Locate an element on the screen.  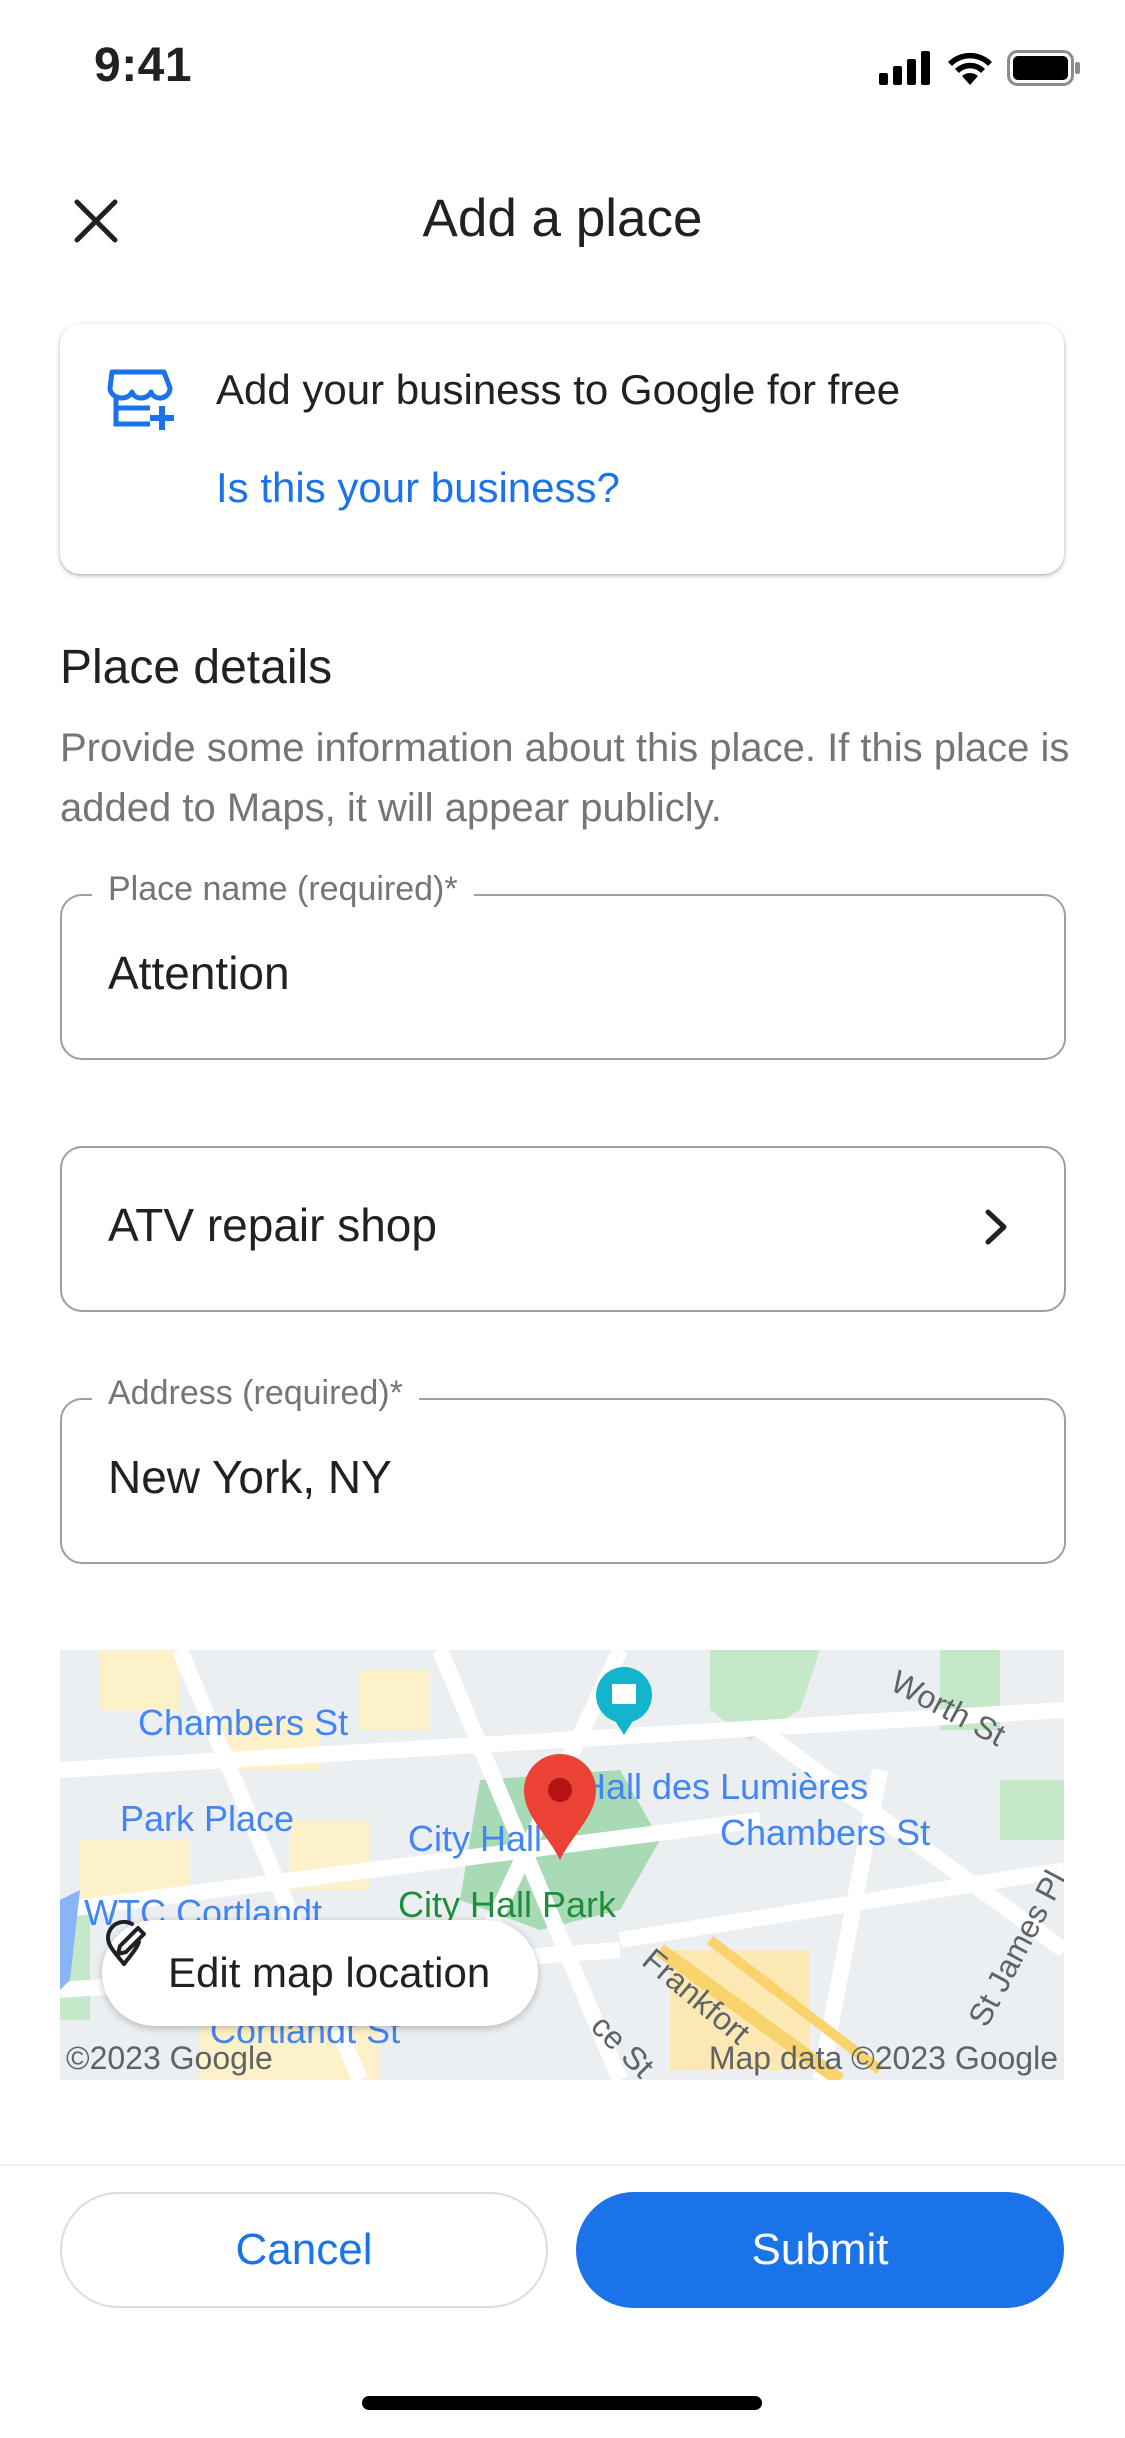
status-bar: 9:41 is located at coordinates (562, 67).